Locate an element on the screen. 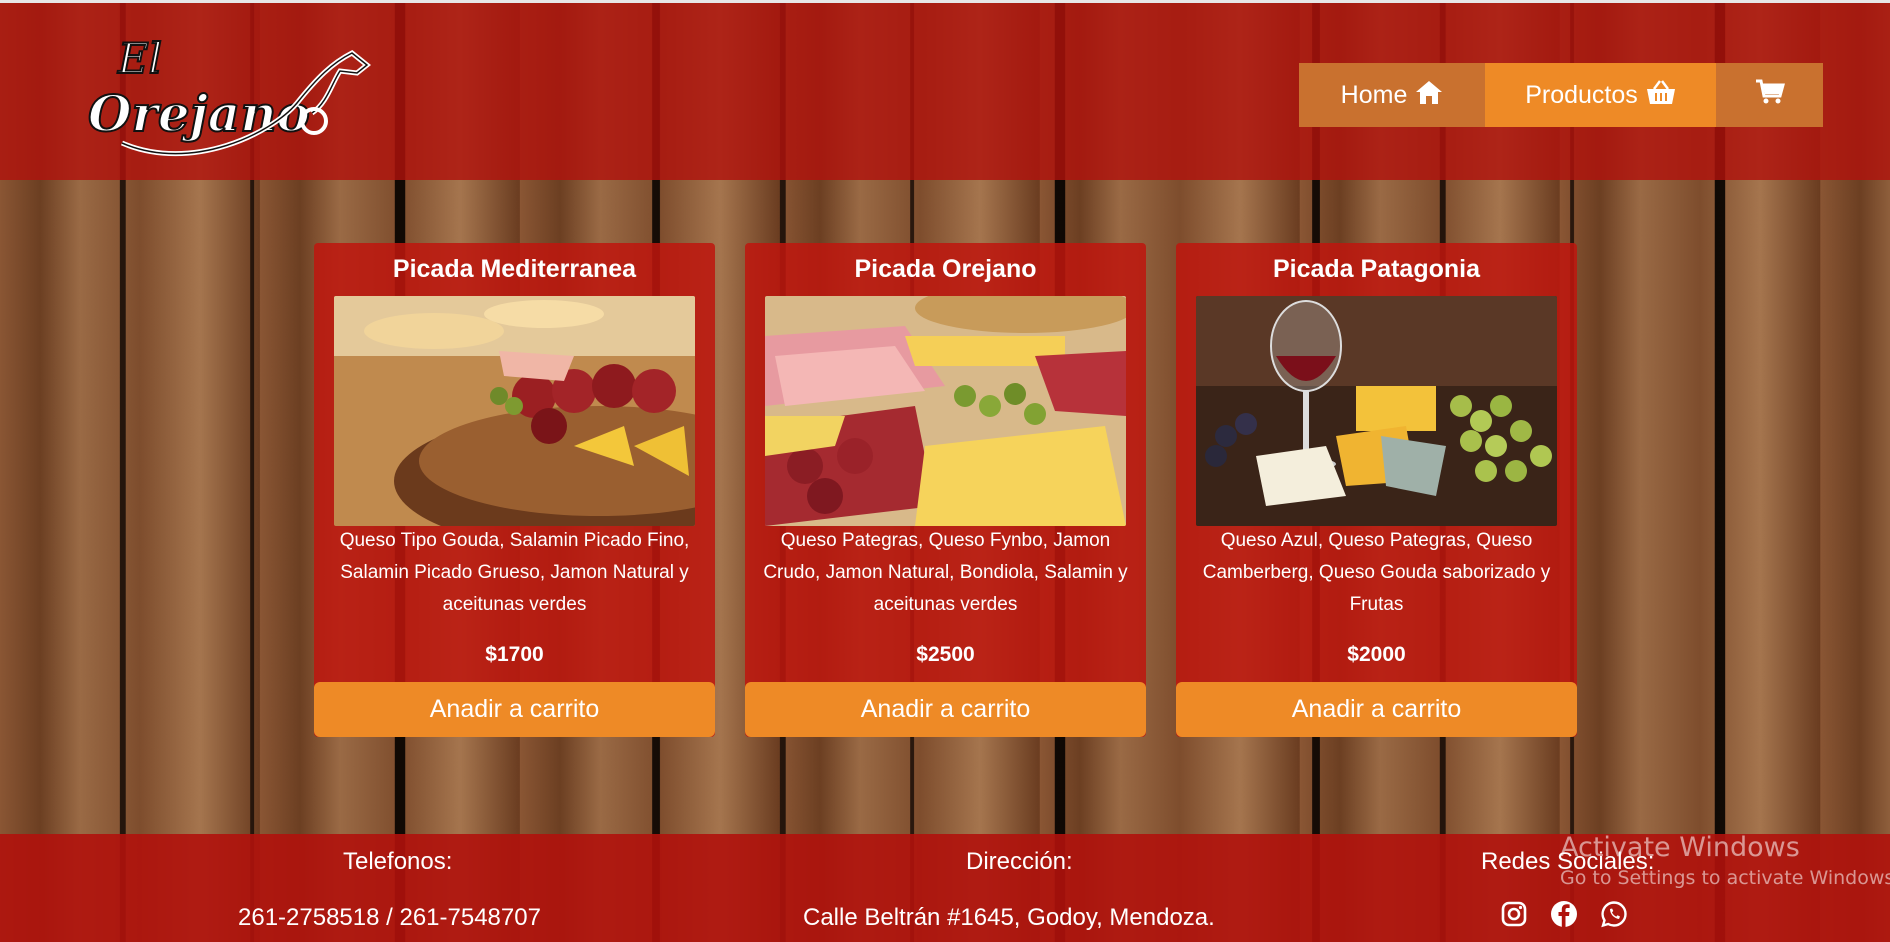 This screenshot has height=942, width=1890. product-image-charcuterie-board is located at coordinates (514, 411).